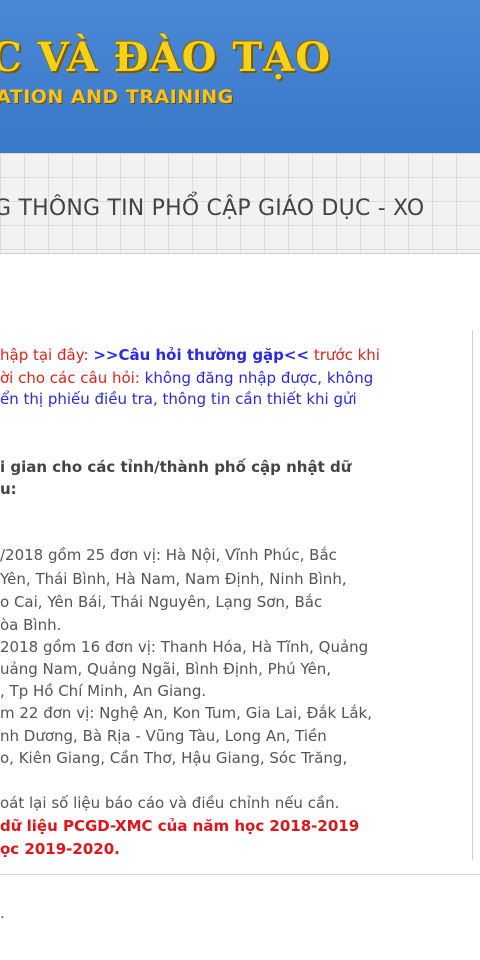 This screenshot has height=960, width=480. I want to click on group1-line: òa Bình., so click(31, 625).